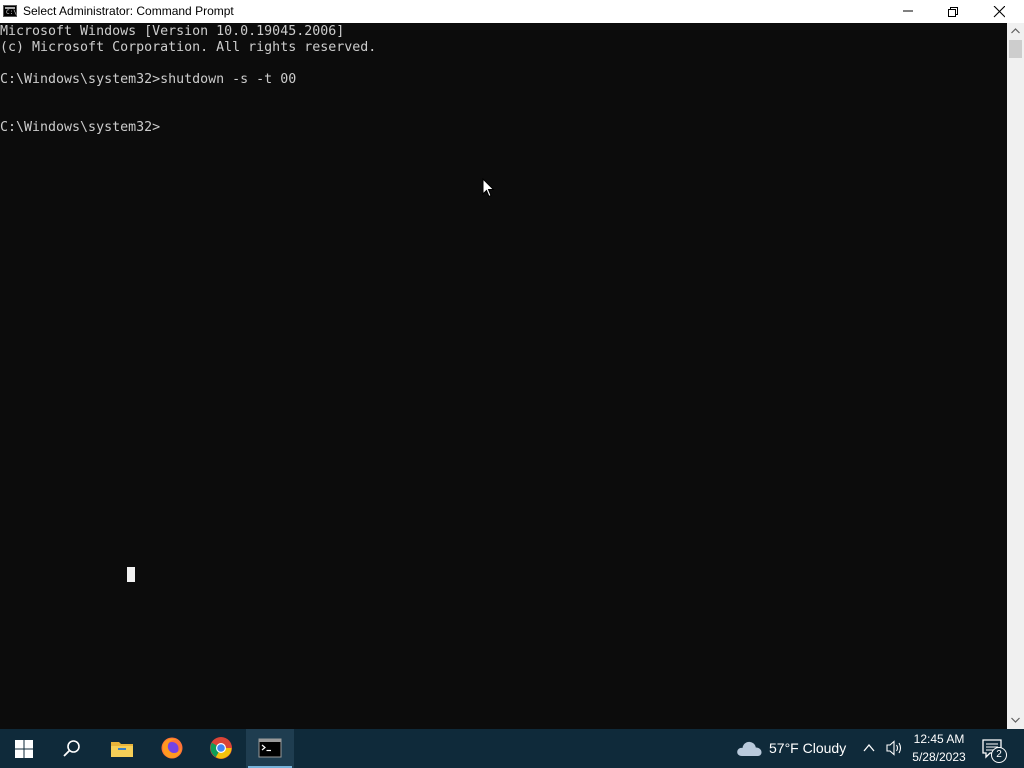 Image resolution: width=1024 pixels, height=768 pixels. What do you see at coordinates (939, 748) in the screenshot?
I see `taskbar-clock: 12:45 AM 5/28/2023` at bounding box center [939, 748].